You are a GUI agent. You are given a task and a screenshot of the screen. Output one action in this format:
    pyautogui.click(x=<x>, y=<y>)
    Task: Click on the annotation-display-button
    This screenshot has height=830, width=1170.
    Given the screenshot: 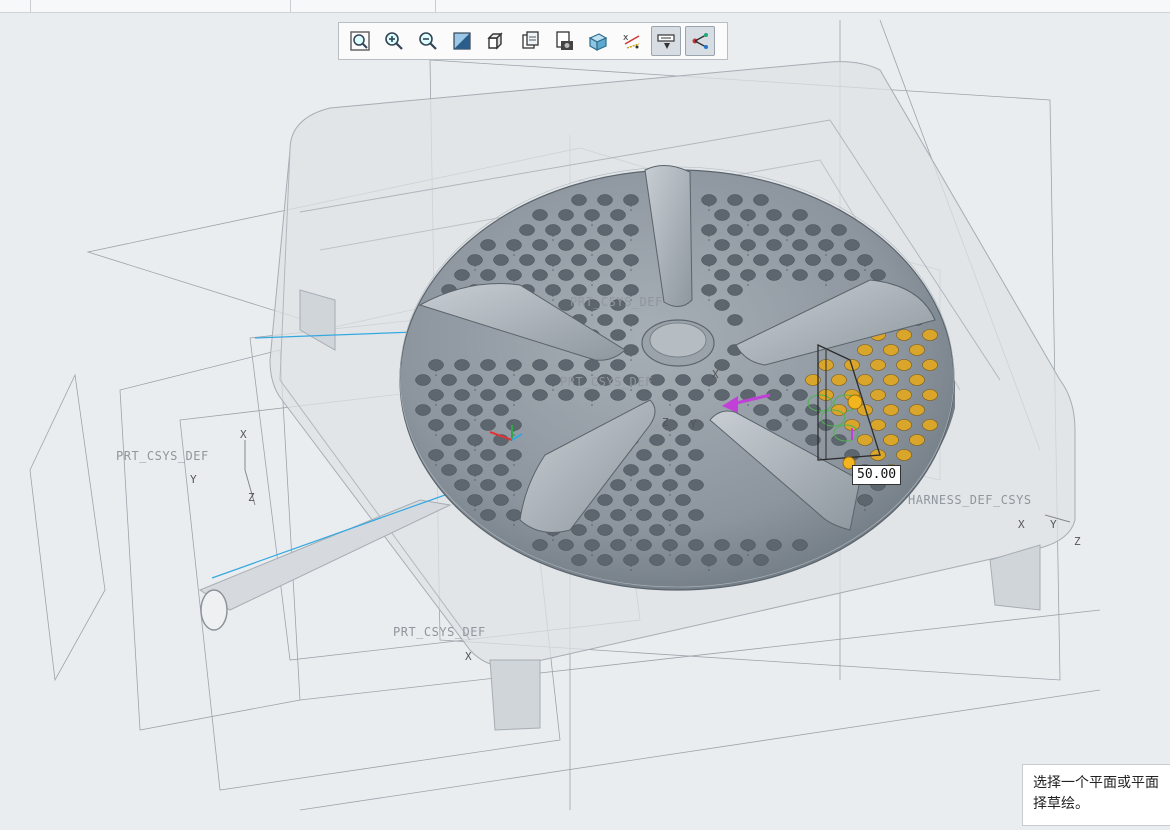 What is the action you would take?
    pyautogui.click(x=666, y=41)
    